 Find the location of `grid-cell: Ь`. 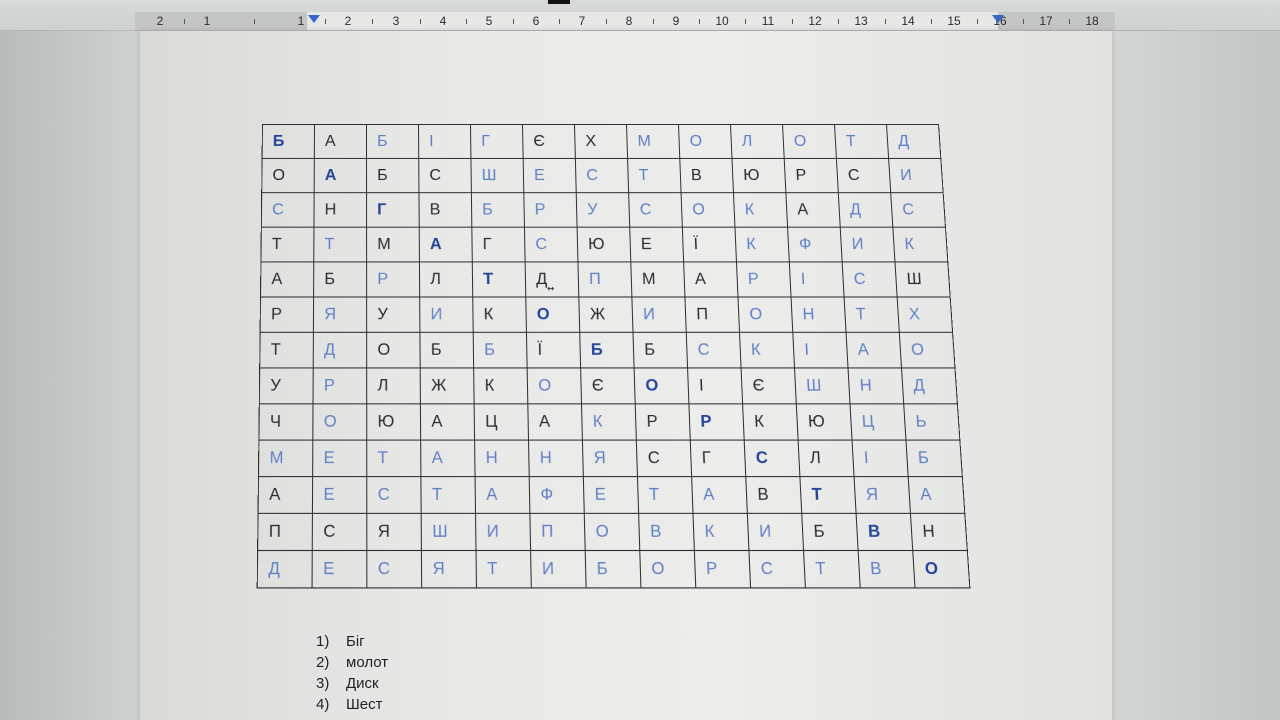

grid-cell: Ь is located at coordinates (931, 422).